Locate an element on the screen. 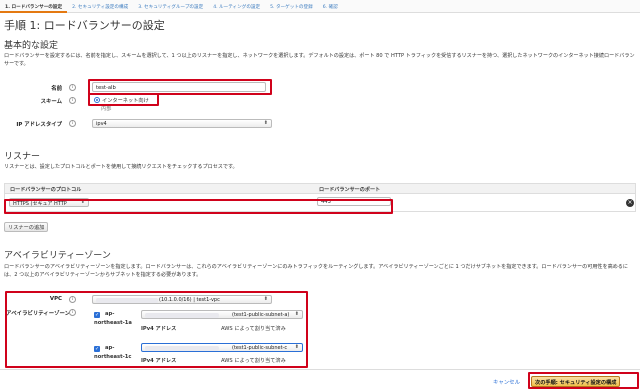 Image resolution: width=640 pixels, height=391 pixels. availability-zones-highlight is located at coordinates (156, 329).